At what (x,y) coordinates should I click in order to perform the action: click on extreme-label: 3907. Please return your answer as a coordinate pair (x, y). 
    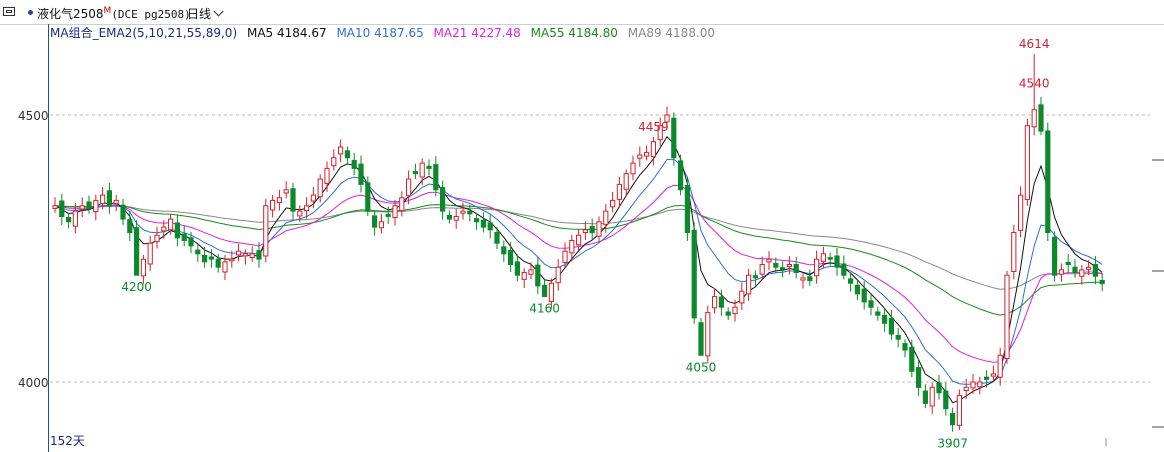
    Looking at the image, I should click on (952, 444).